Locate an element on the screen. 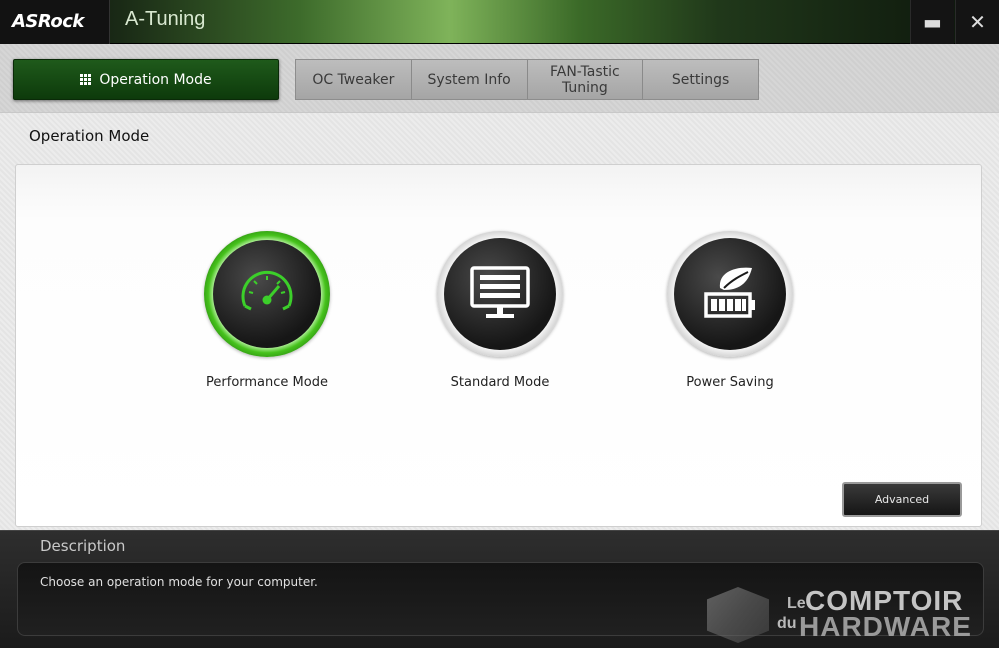  tab-operation-mode: Operation Mode is located at coordinates (146, 79).